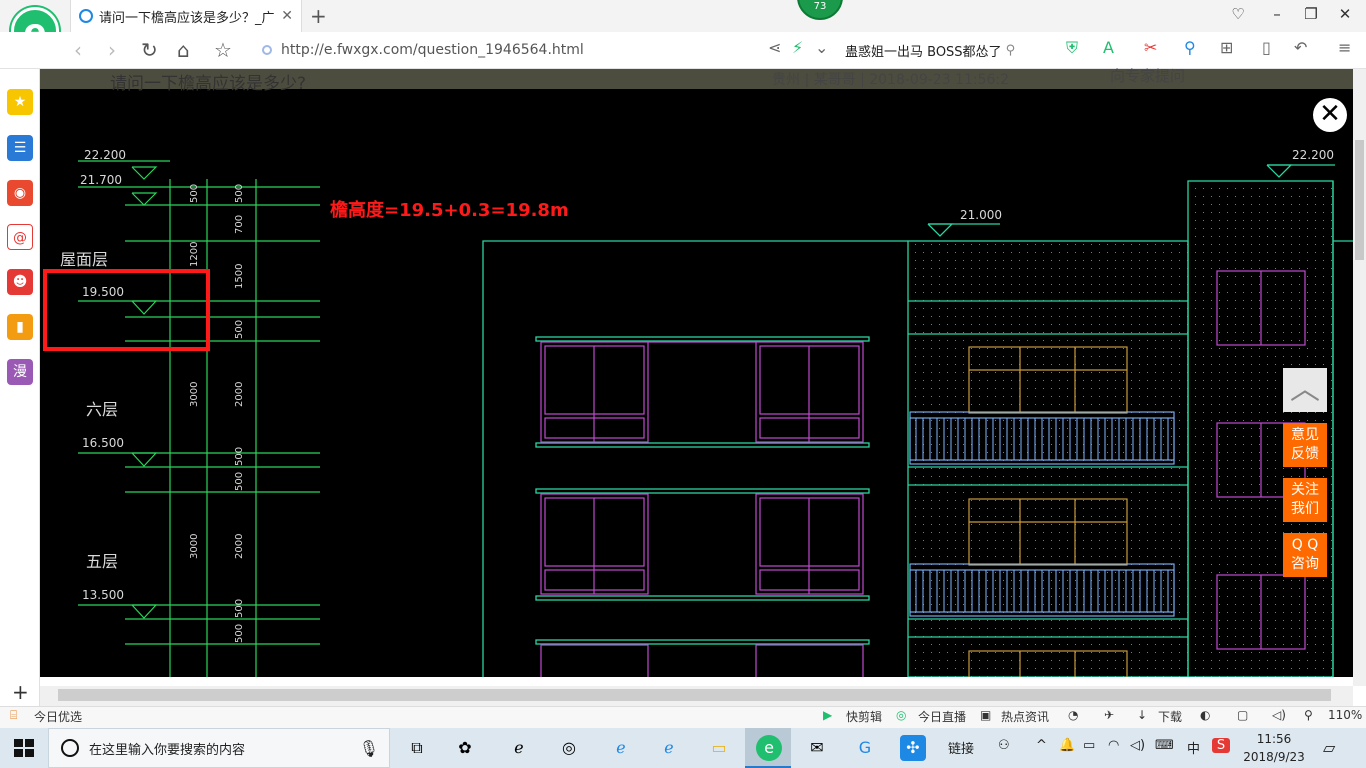 This screenshot has width=1366, height=768. What do you see at coordinates (1242, 715) in the screenshot?
I see `window-icon: ▢` at bounding box center [1242, 715].